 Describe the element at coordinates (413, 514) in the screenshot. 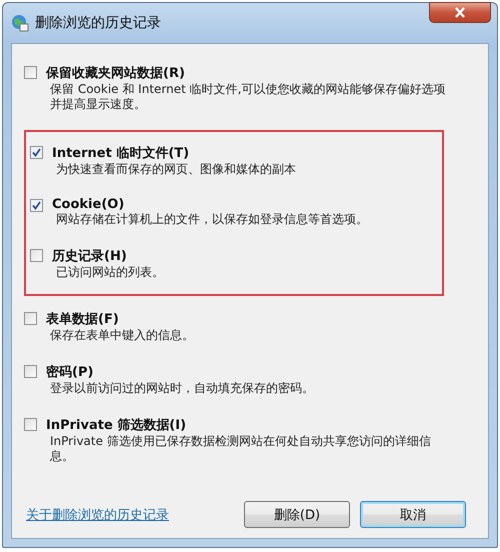

I see `dialog-button: 取消` at that location.